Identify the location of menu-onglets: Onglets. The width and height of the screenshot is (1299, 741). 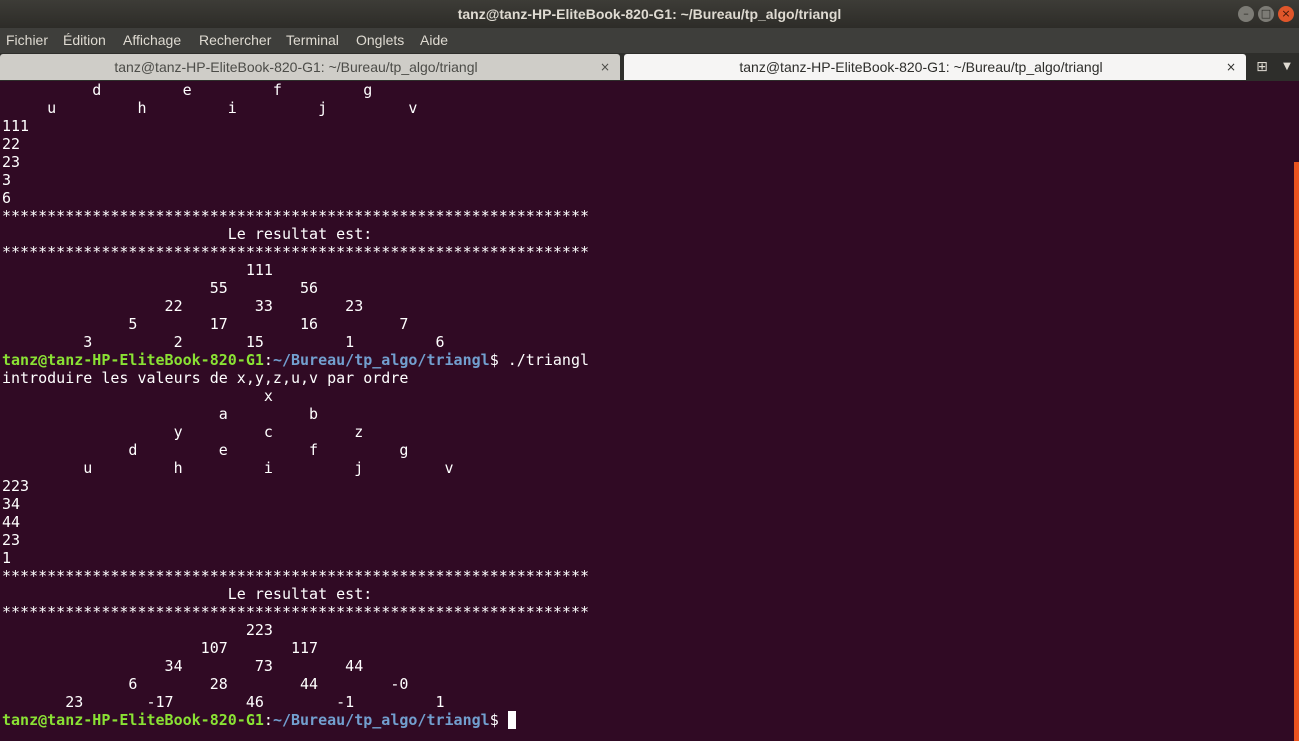
(380, 40).